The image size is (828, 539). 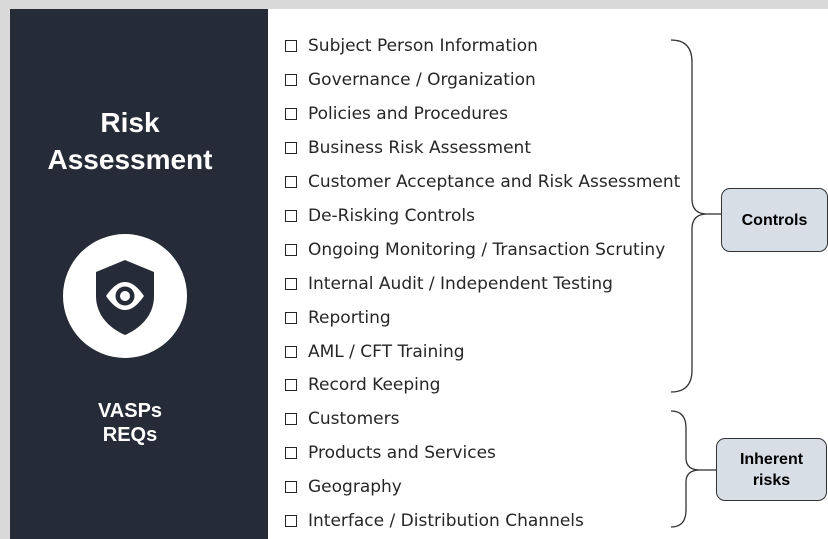 What do you see at coordinates (771, 480) in the screenshot?
I see `inherent-label-line2: risks` at bounding box center [771, 480].